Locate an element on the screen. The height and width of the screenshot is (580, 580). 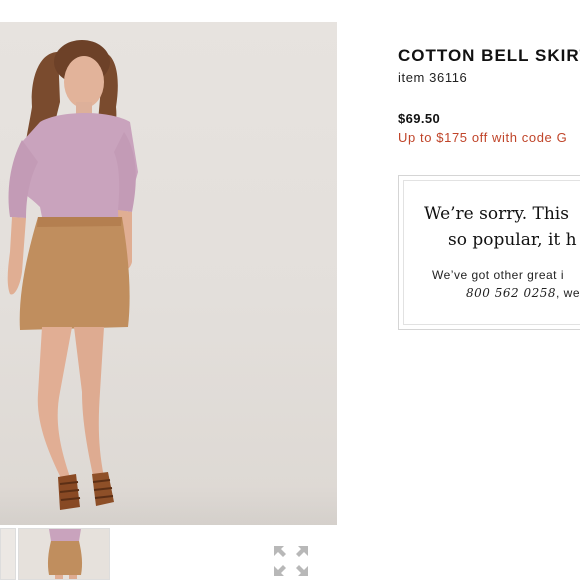
notice-body-line2-suffix: , we’r is located at coordinates (567, 293).